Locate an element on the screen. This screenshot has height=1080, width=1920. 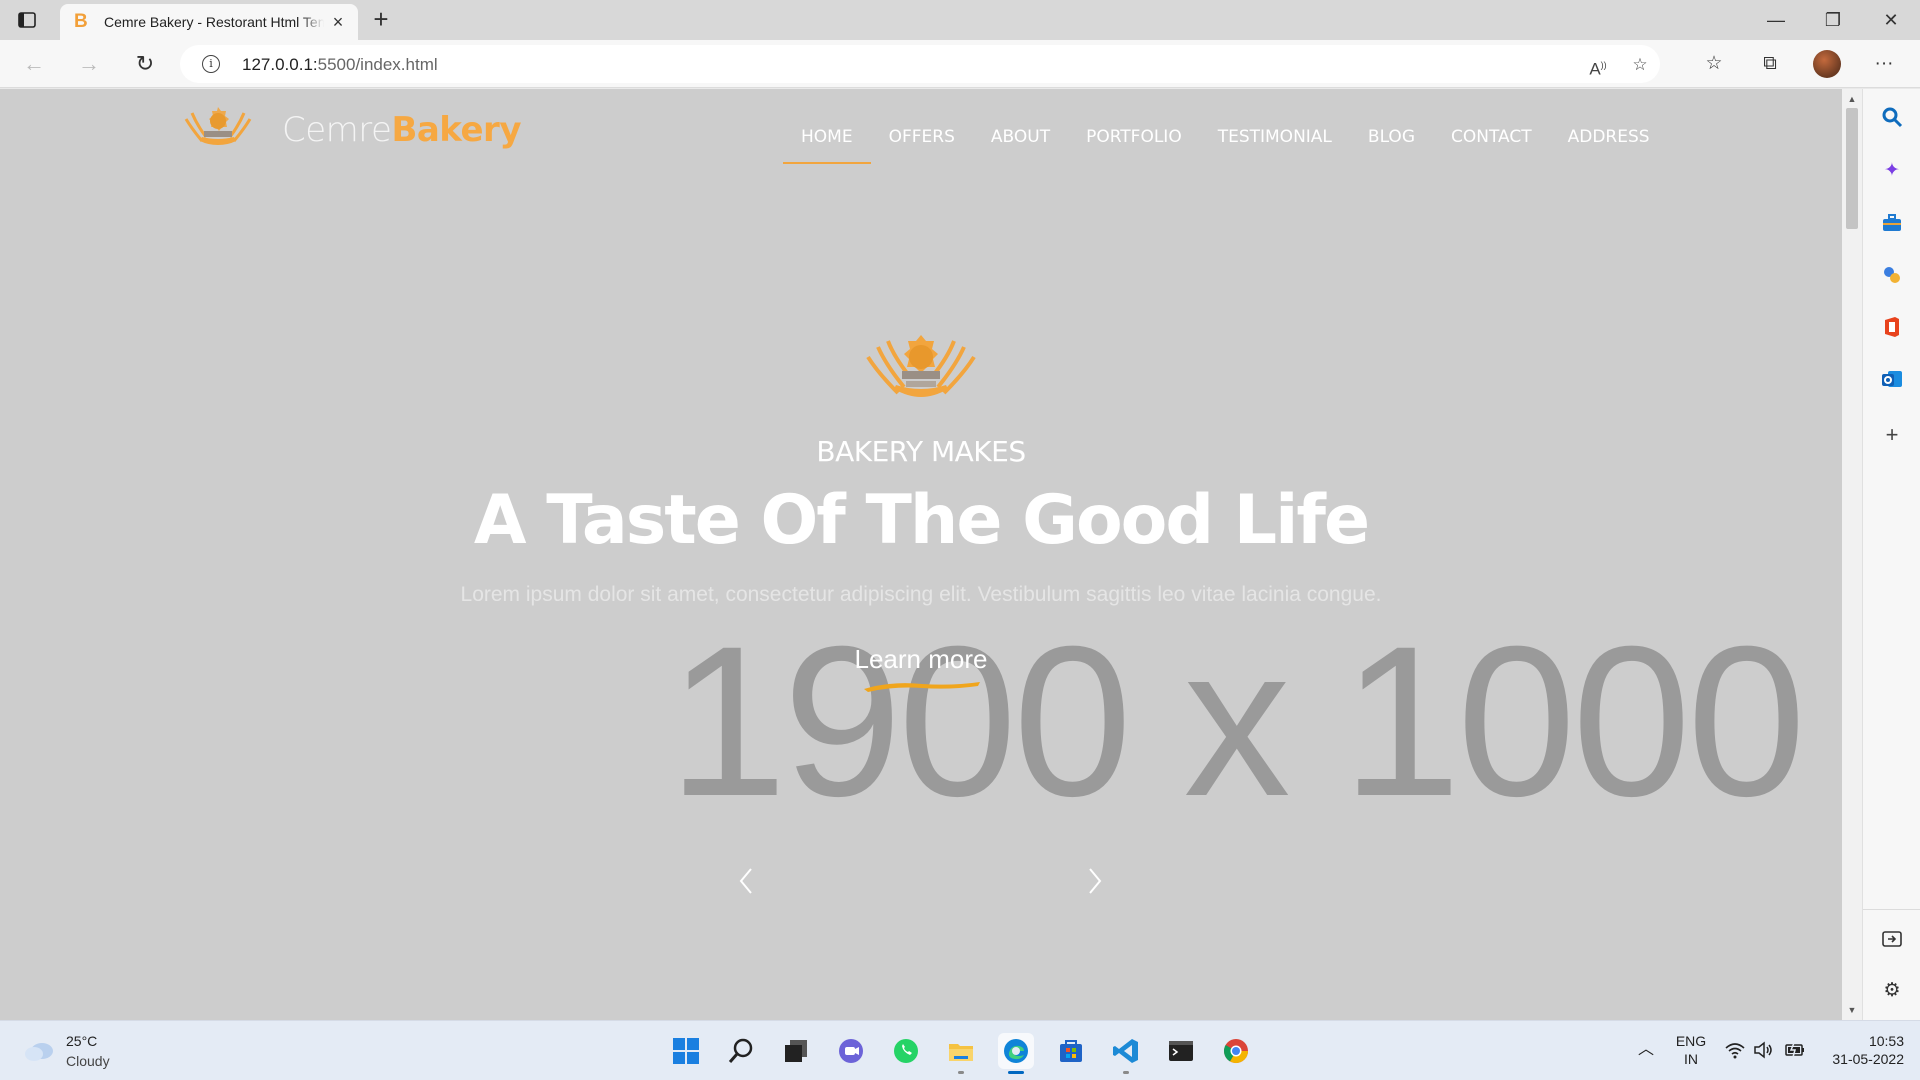
new-tab-button: + is located at coordinates (381, 19).